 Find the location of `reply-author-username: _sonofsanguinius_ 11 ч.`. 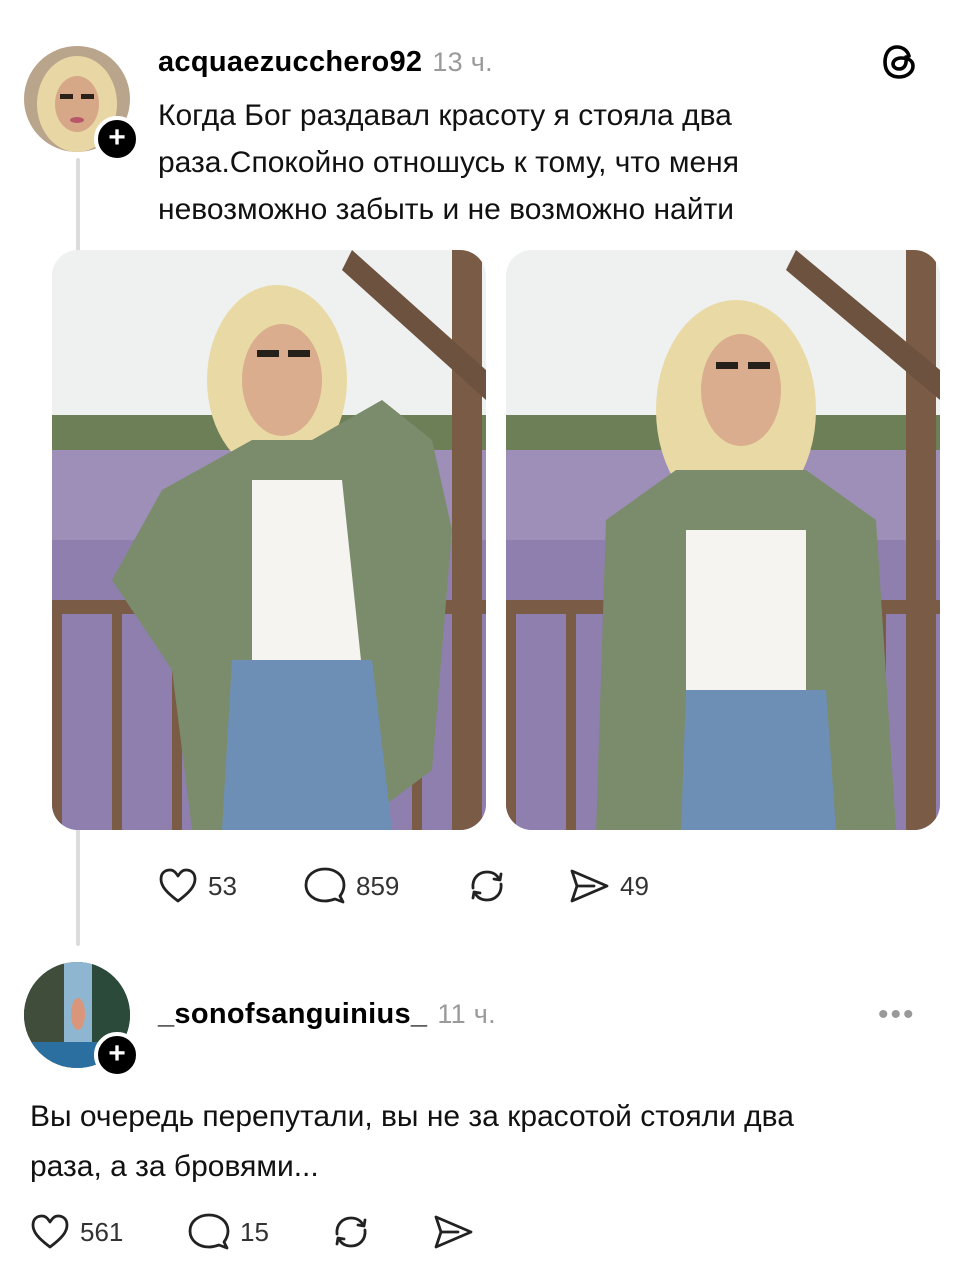

reply-author-username: _sonofsanguinius_ 11 ч. is located at coordinates (327, 1014).